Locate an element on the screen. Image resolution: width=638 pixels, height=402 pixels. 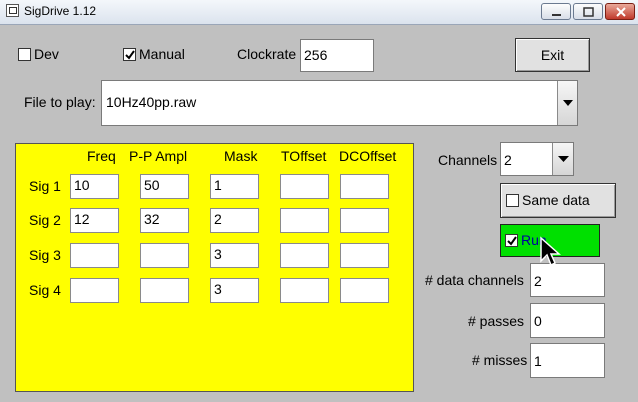
data-channels-label: # data channels is located at coordinates (474, 280).